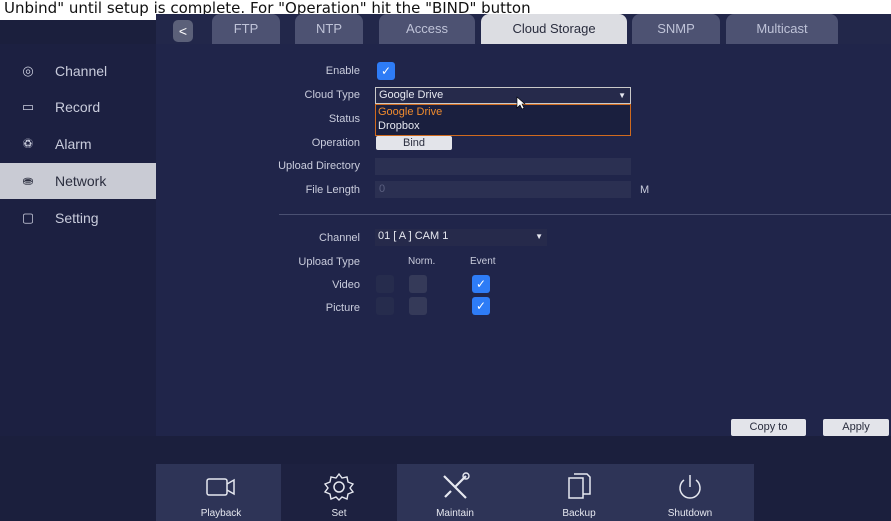  I want to click on file-length-value: 0, so click(382, 189).